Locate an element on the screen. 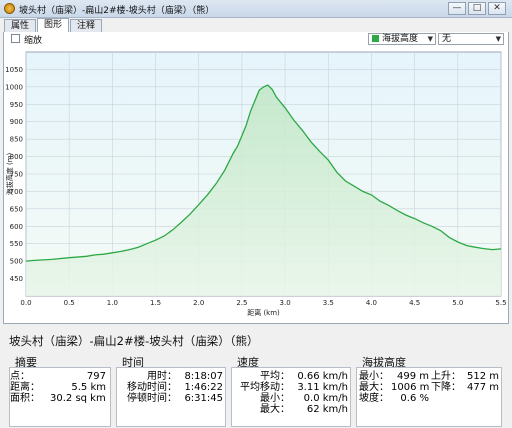  time-label: 移动时间： is located at coordinates (152, 387).